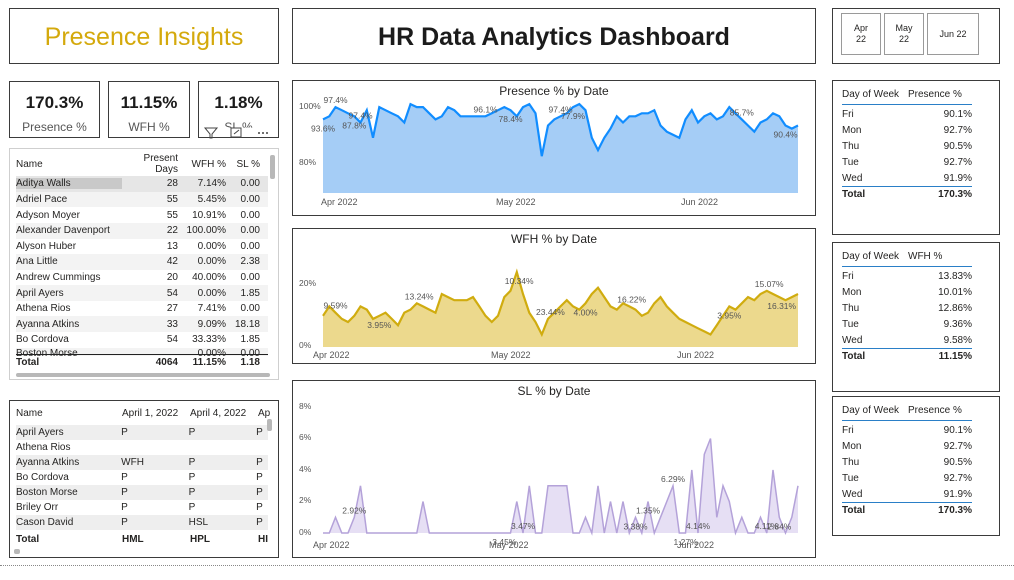 The width and height of the screenshot is (1014, 580). Describe the element at coordinates (904, 34) in the screenshot. I see `slicer-may-button: May 22` at that location.